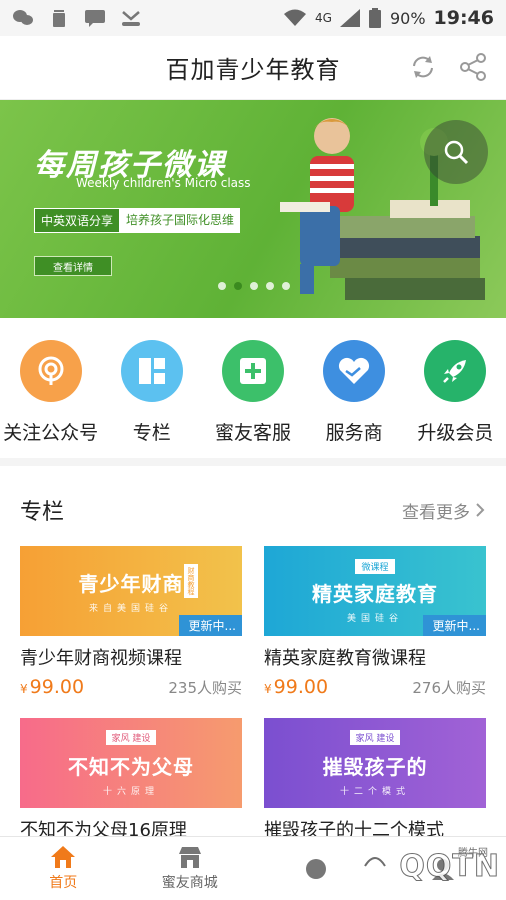  I want to click on course-cover-title: 摧毁孩子的, so click(375, 766).